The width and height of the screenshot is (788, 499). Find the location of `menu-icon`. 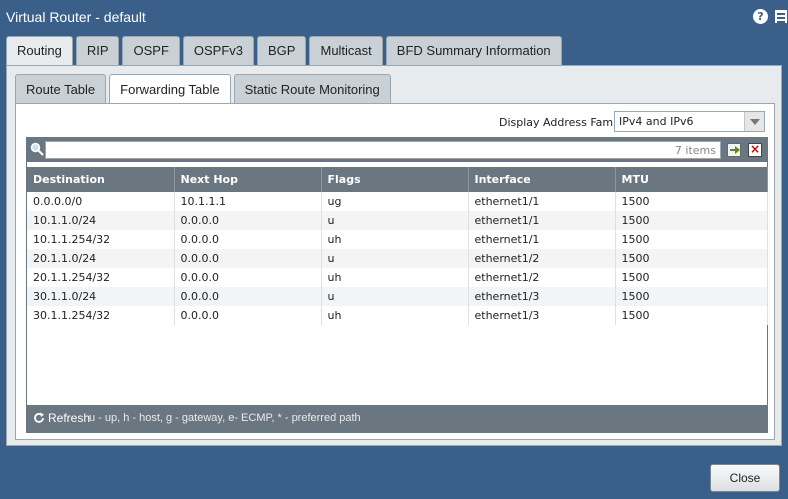

menu-icon is located at coordinates (781, 16).